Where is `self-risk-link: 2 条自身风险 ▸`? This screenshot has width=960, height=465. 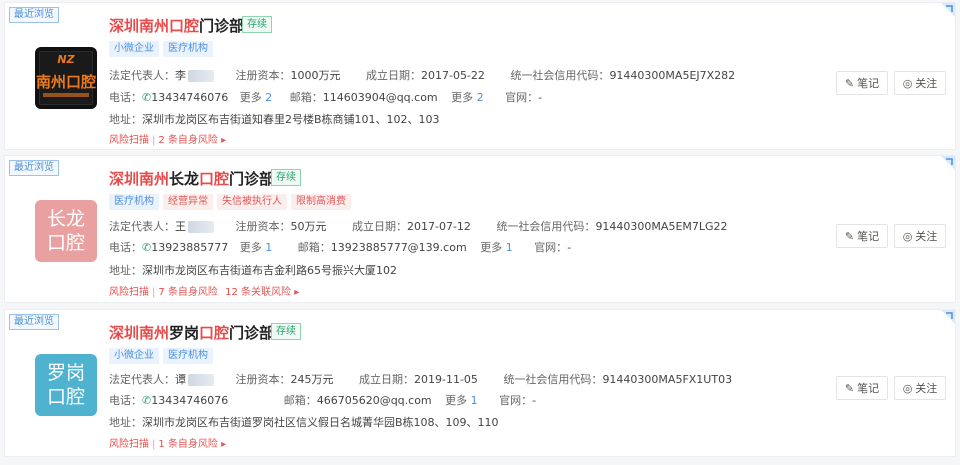
self-risk-link: 2 条自身风险 ▸ is located at coordinates (192, 140).